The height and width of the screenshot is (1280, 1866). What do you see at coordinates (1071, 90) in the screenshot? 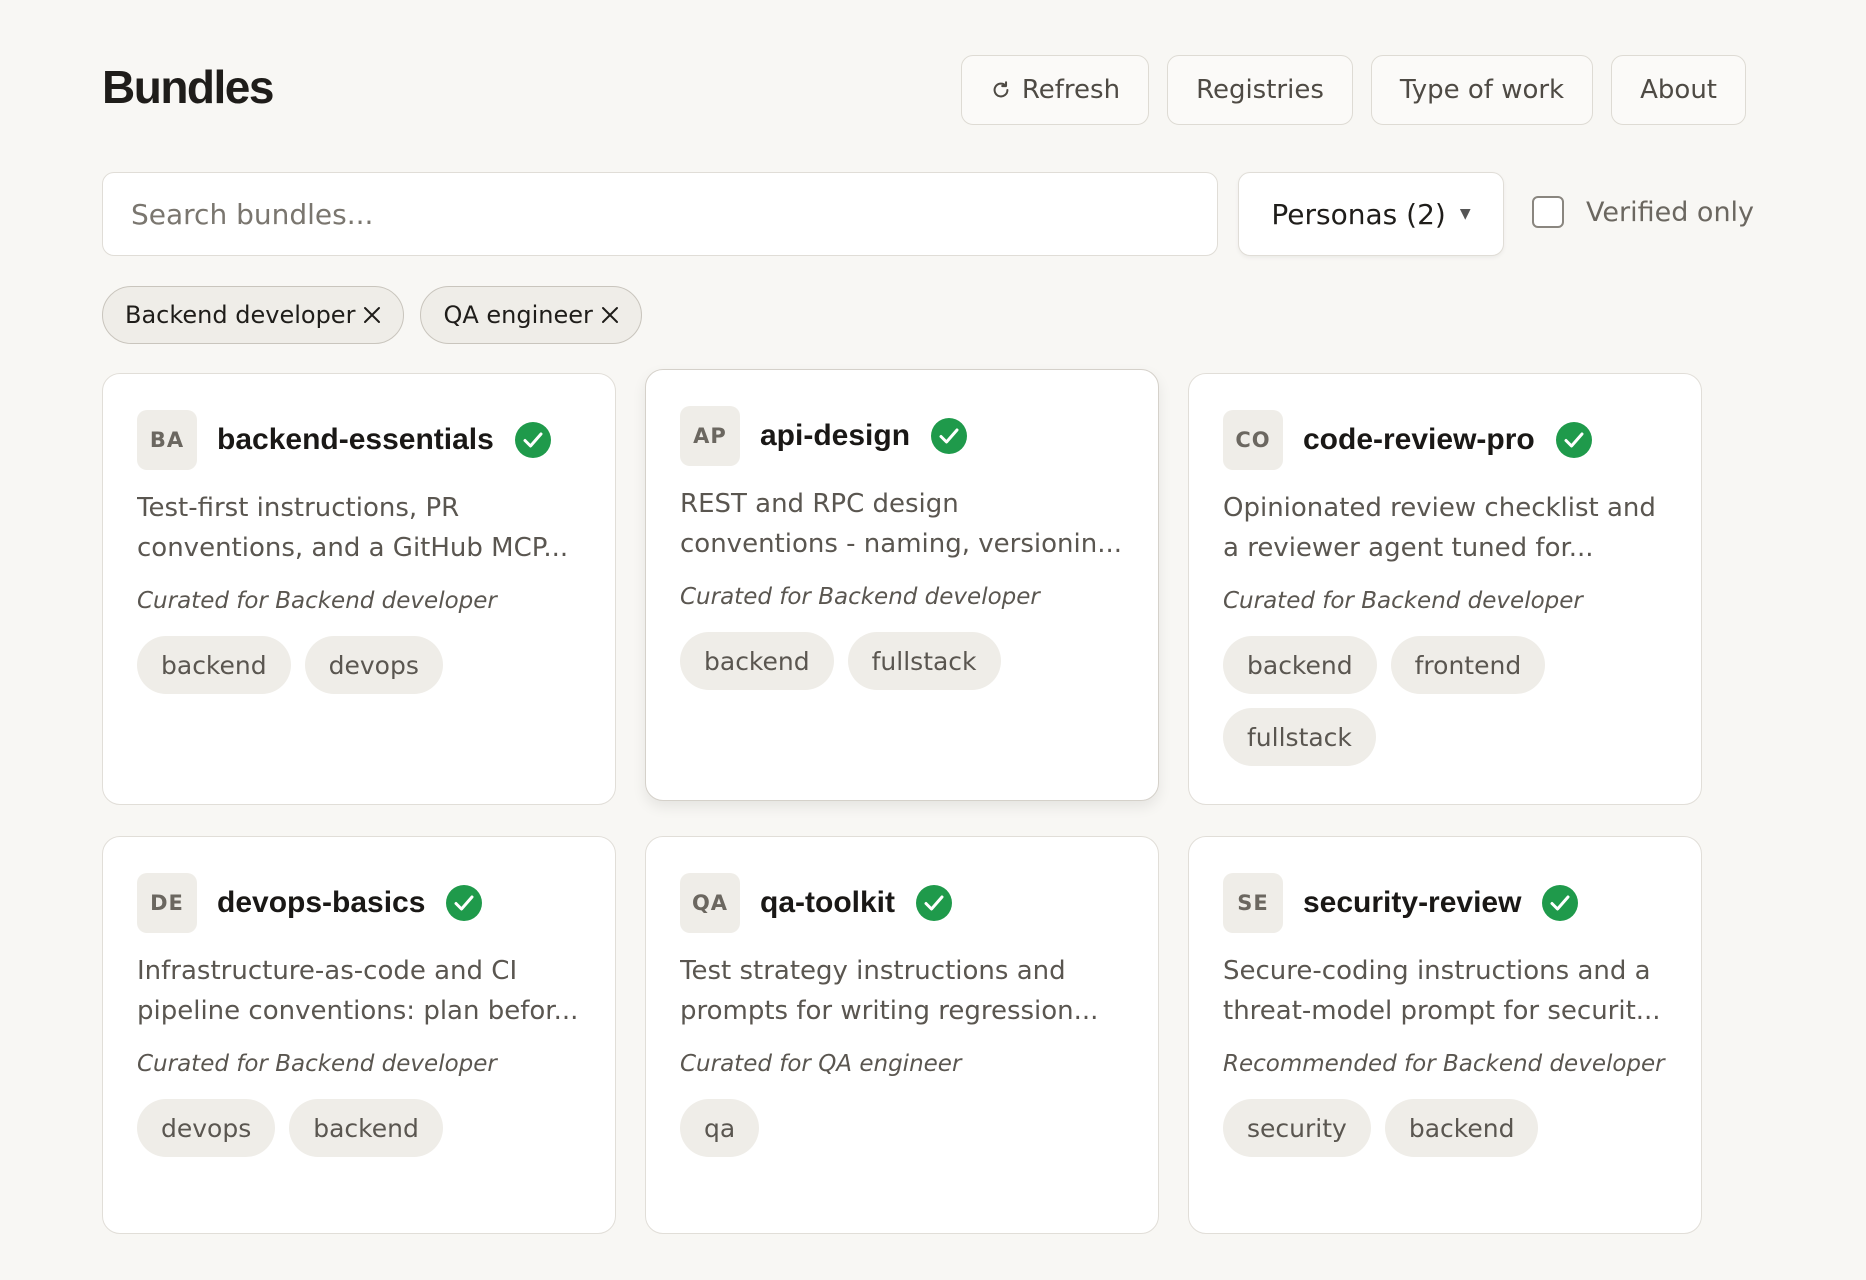
I see `refresh-label: Refresh` at bounding box center [1071, 90].